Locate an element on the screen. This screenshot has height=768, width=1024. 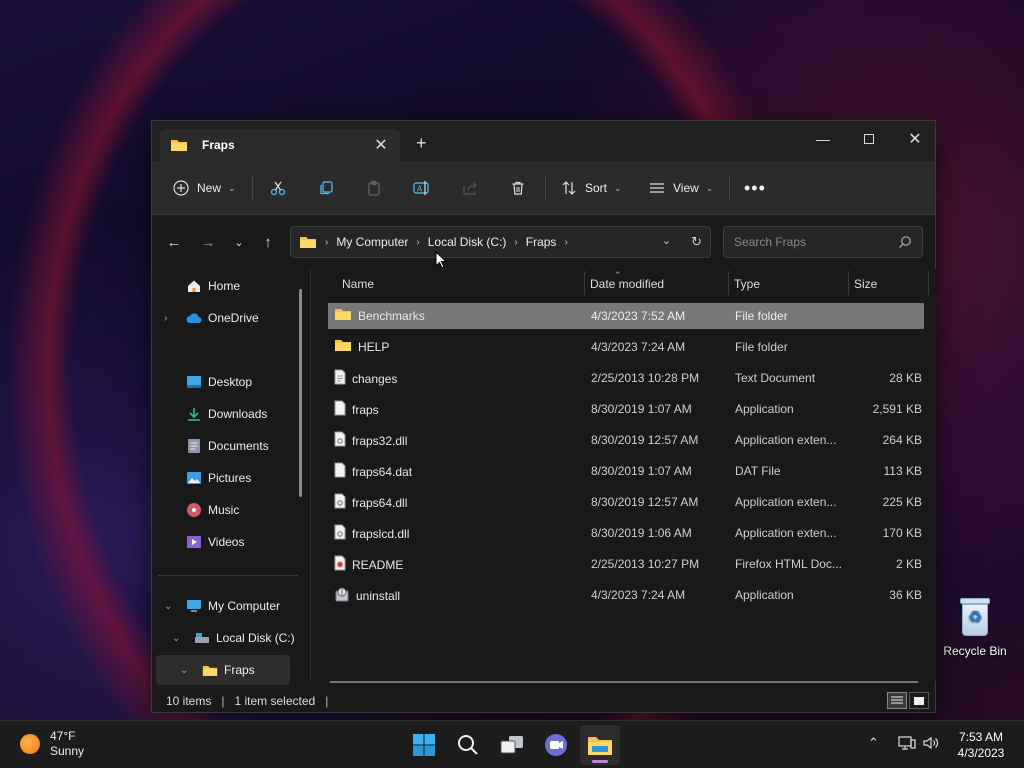
search-input is located at coordinates (809, 242).